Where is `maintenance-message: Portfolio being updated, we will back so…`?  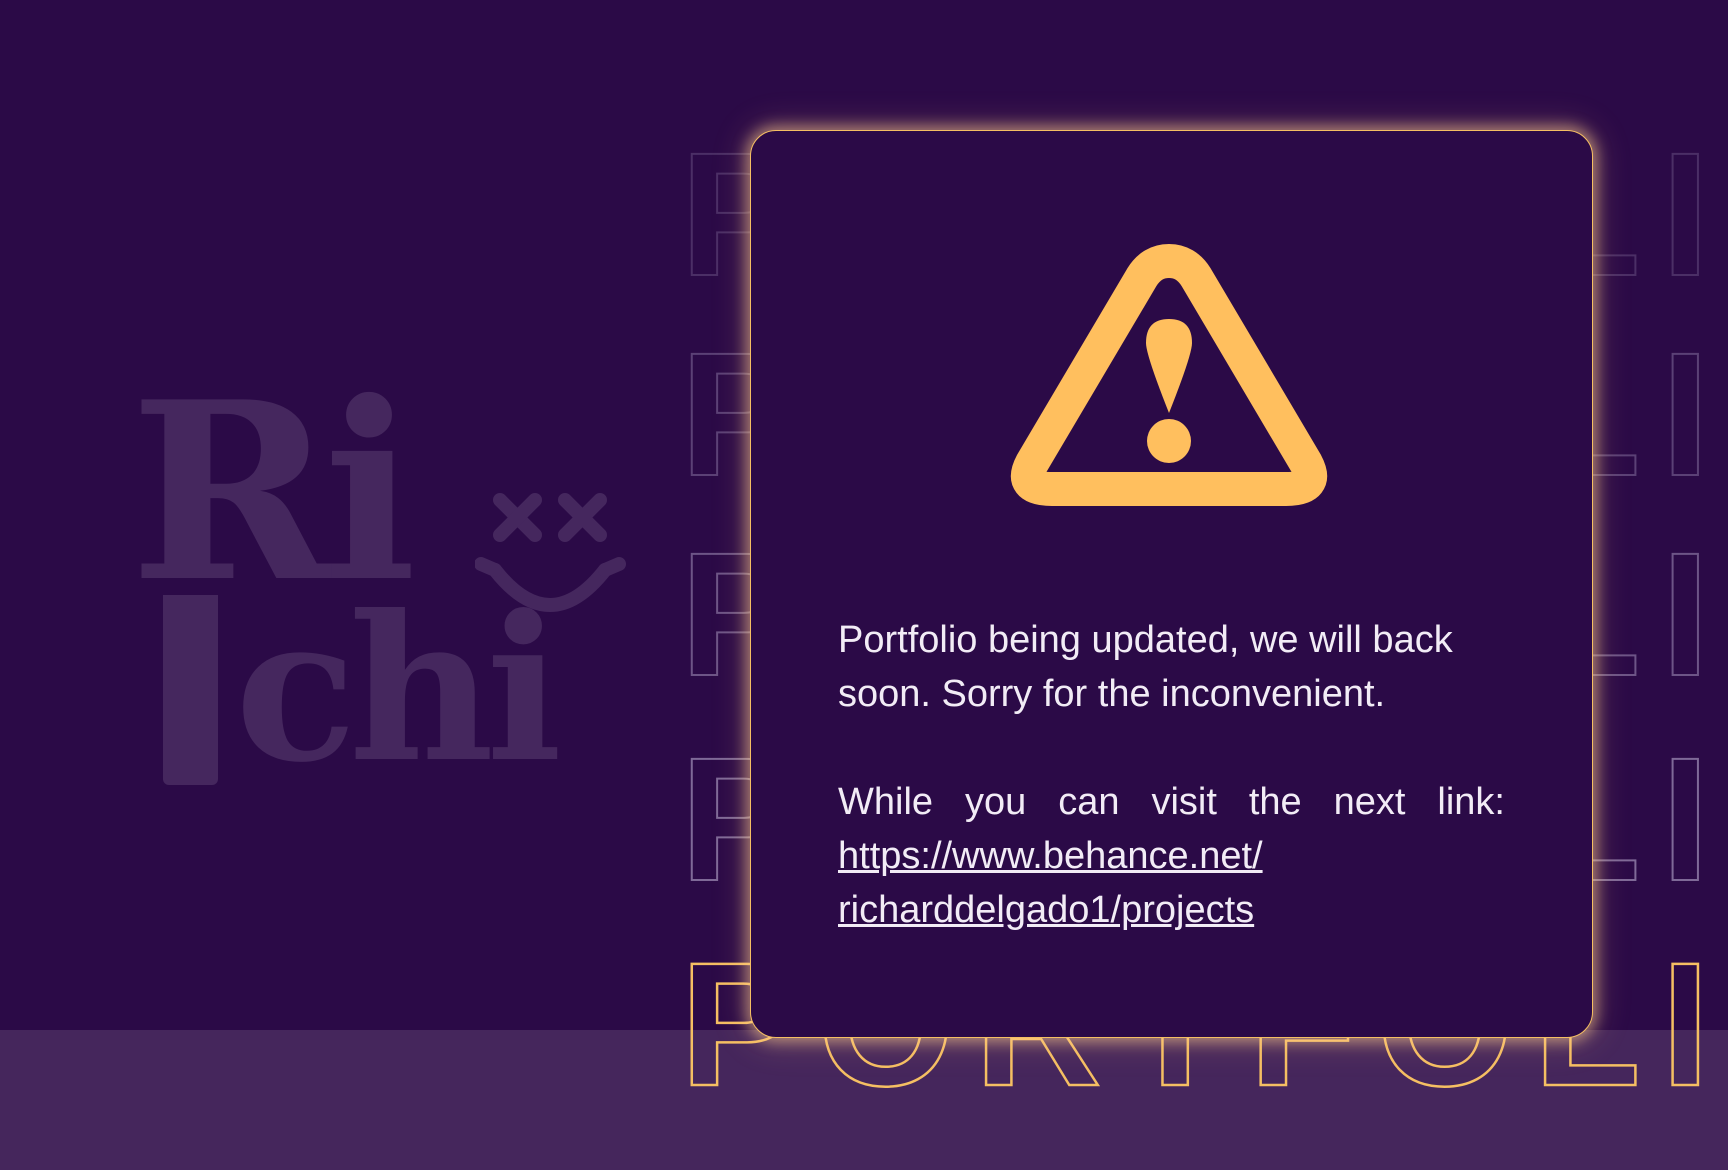 maintenance-message: Portfolio being updated, we will back so… is located at coordinates (1171, 775).